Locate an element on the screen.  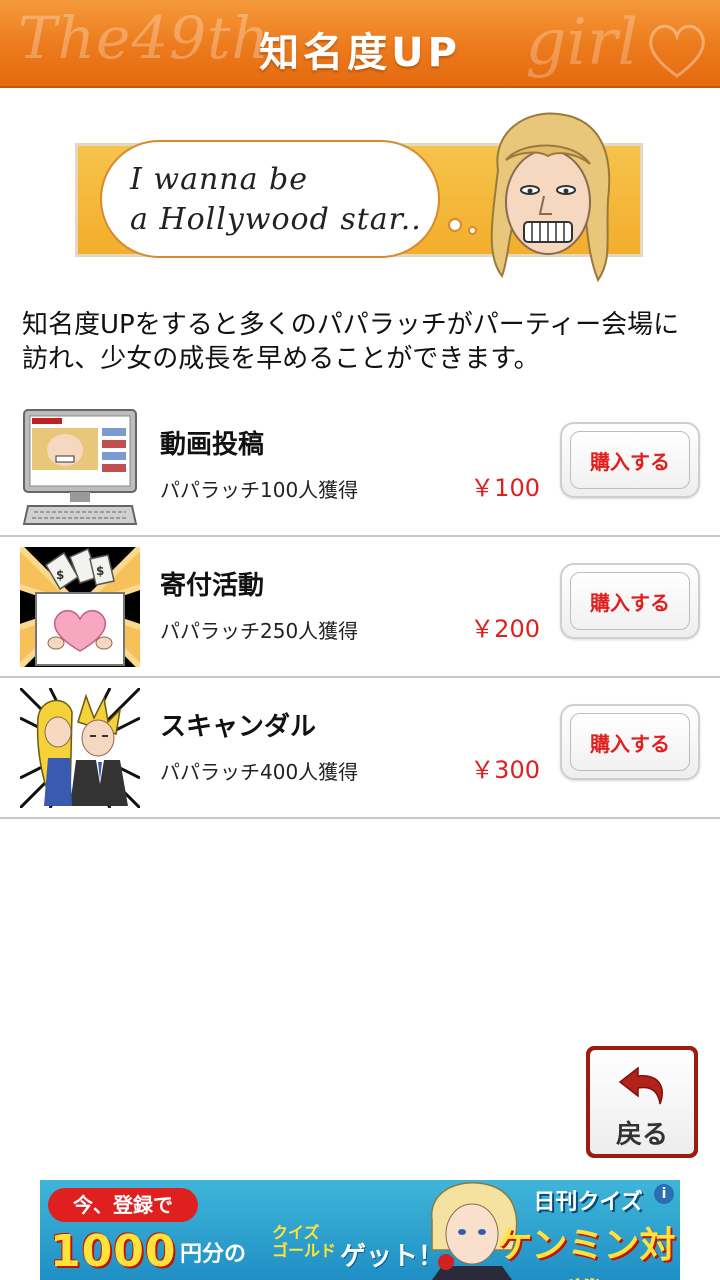
item-price: ￥100 is located at coordinates (505, 488).